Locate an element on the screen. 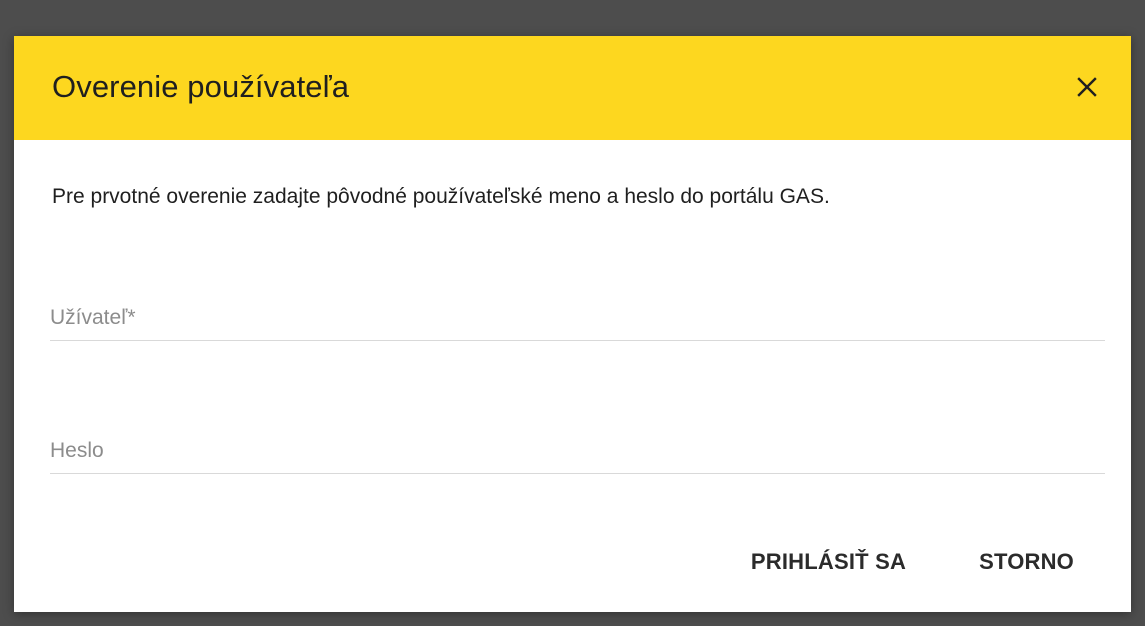  close-button is located at coordinates (1087, 87).